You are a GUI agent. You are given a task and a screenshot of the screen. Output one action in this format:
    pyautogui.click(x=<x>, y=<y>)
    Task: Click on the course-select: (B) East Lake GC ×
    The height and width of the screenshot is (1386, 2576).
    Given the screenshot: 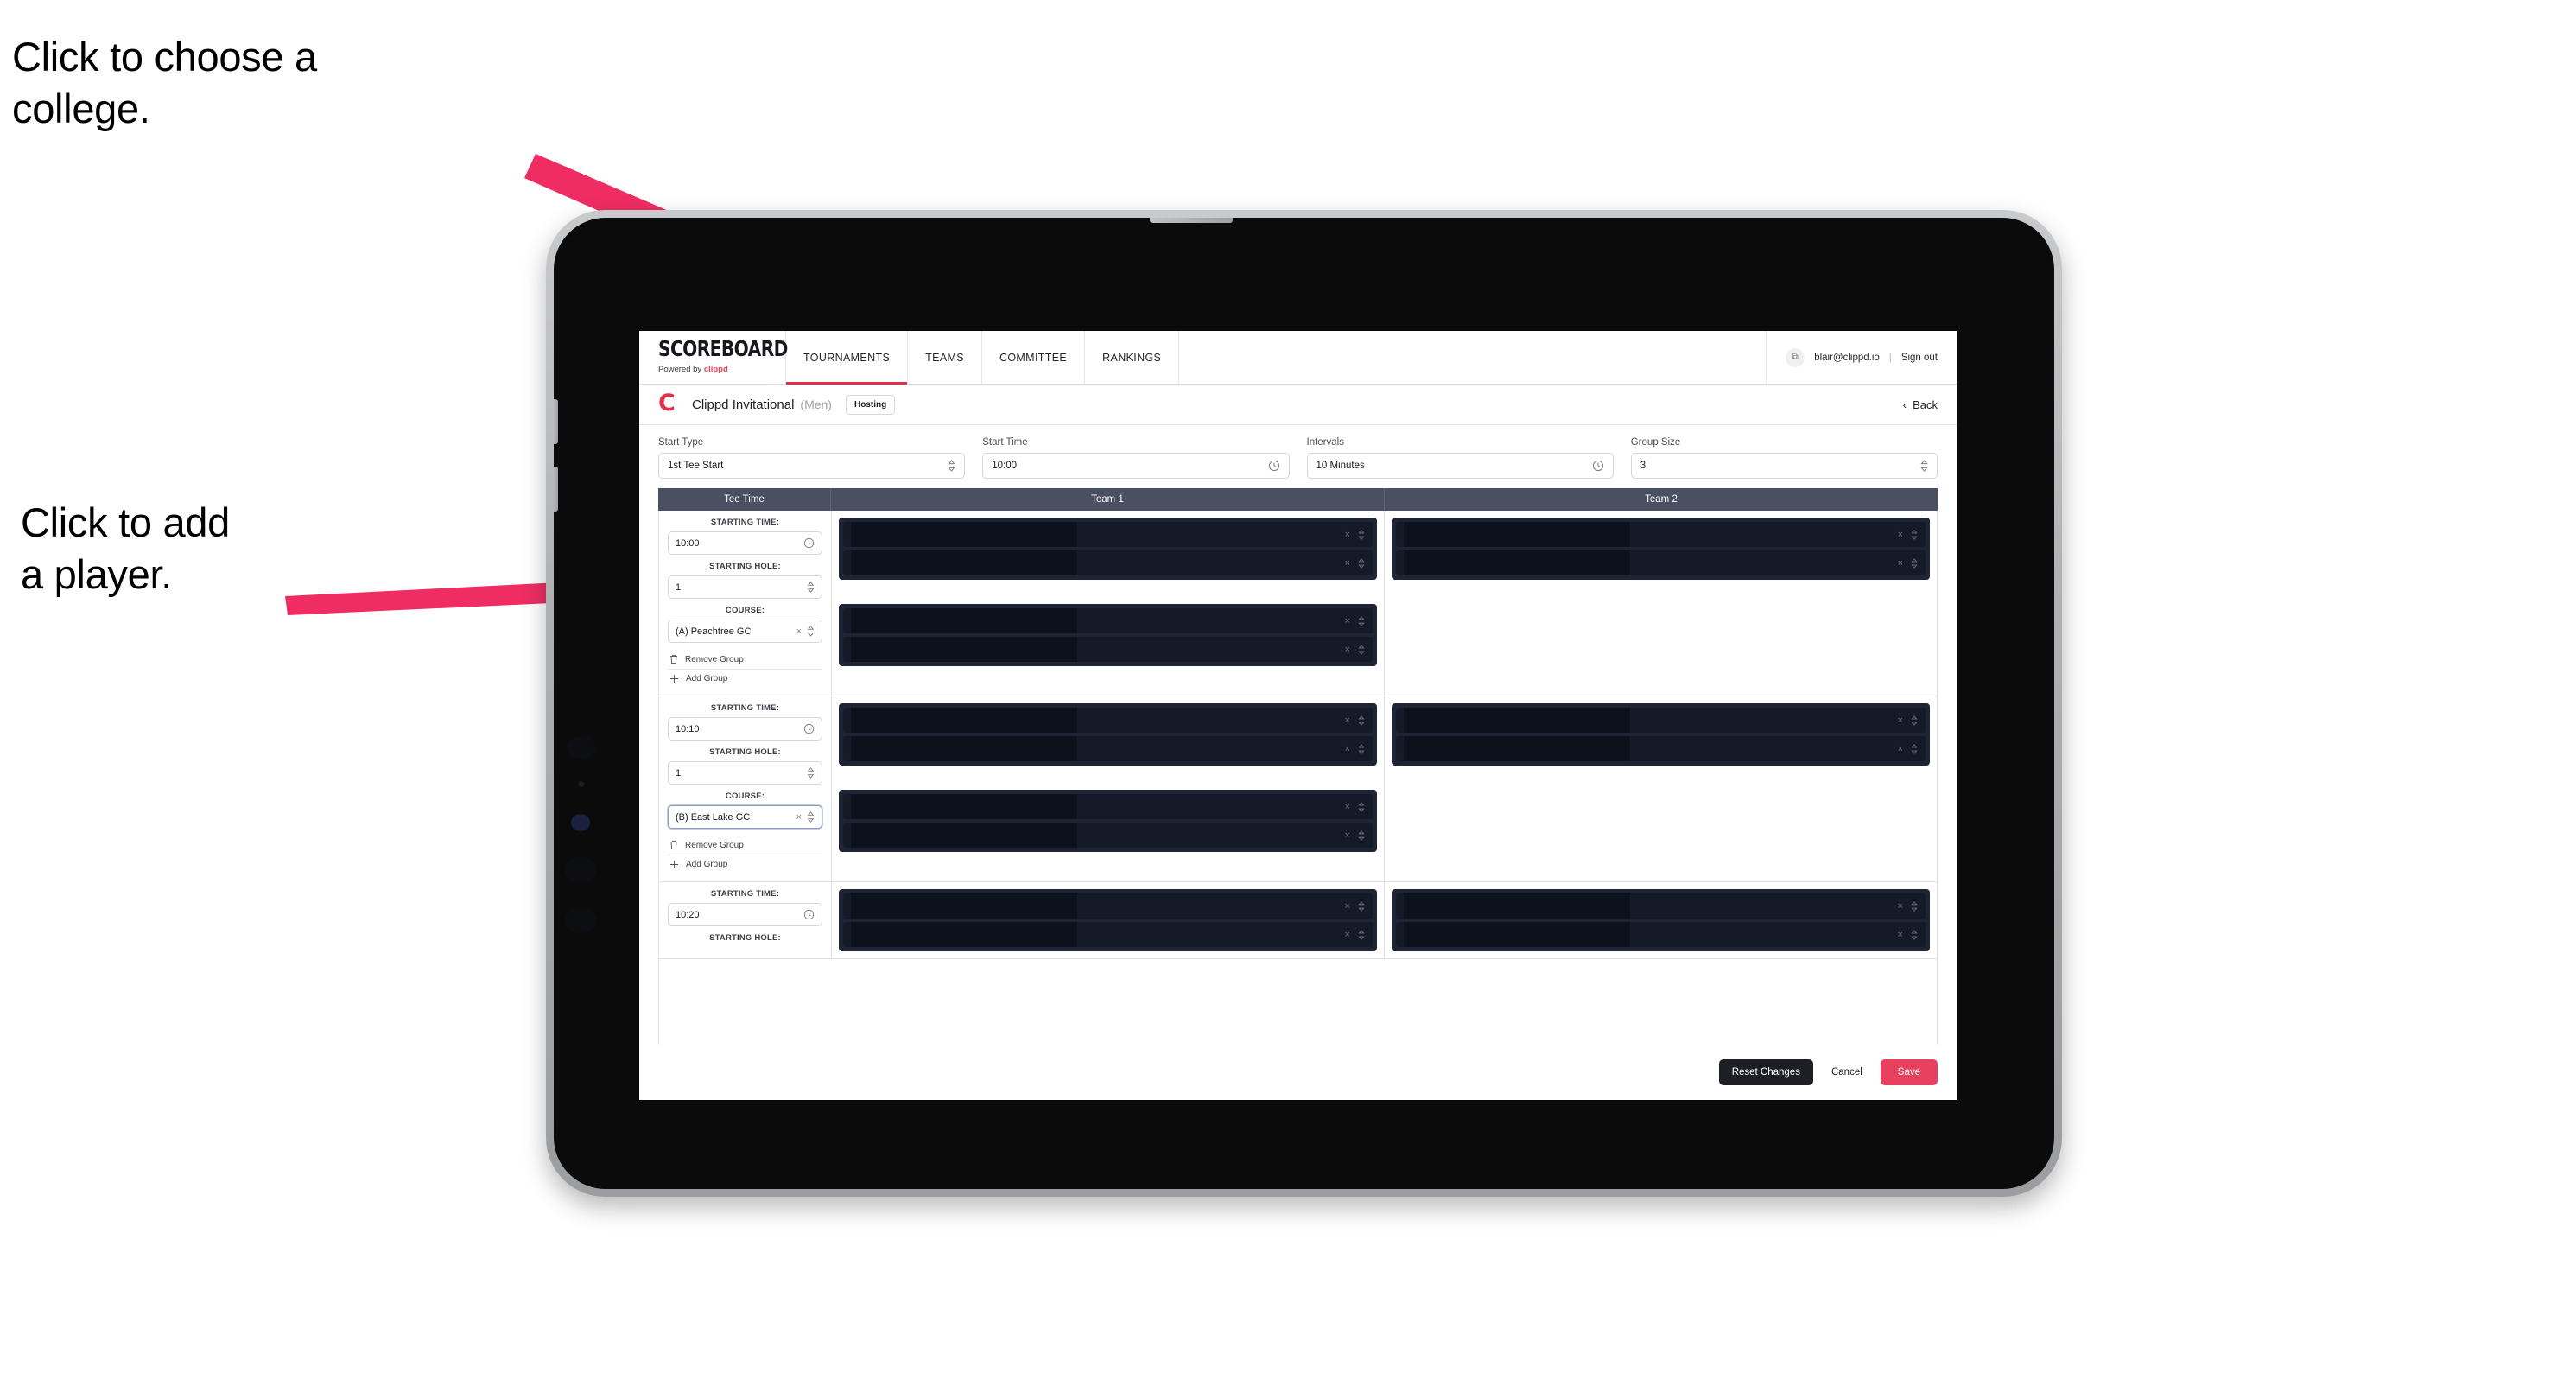 What is the action you would take?
    pyautogui.click(x=745, y=817)
    